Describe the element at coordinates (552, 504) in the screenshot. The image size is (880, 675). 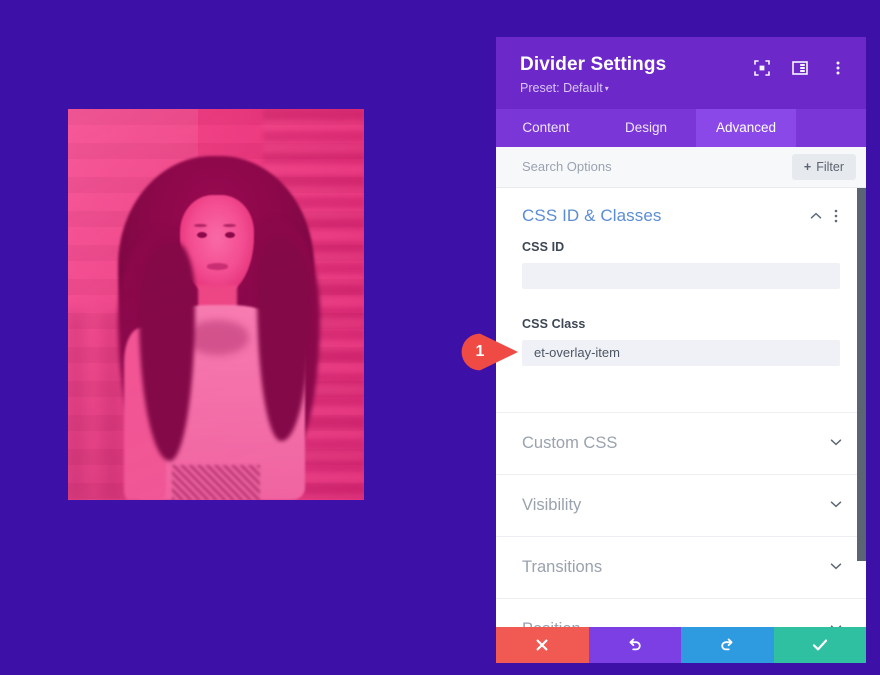
I see `section-label: Visibility` at that location.